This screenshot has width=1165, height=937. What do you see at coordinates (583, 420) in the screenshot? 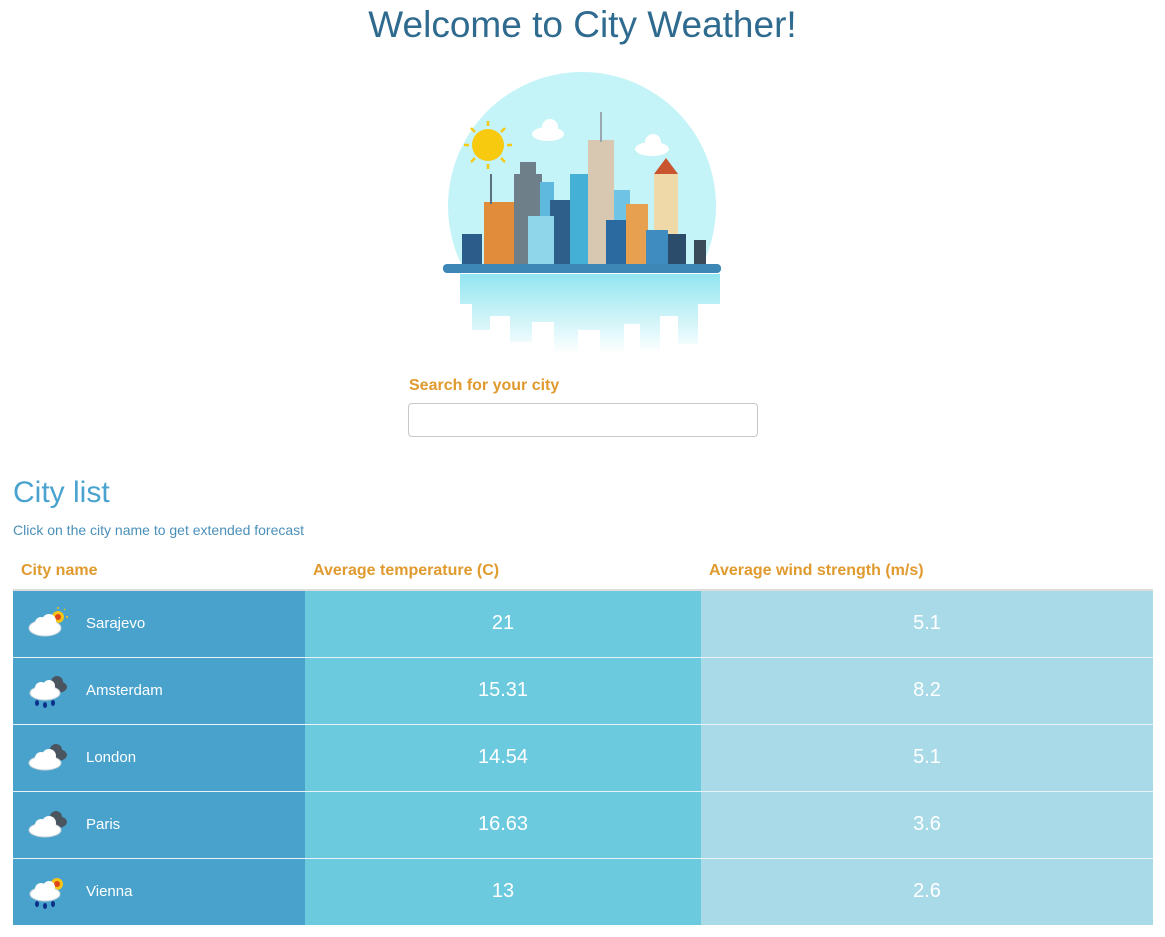
I see `search-input` at bounding box center [583, 420].